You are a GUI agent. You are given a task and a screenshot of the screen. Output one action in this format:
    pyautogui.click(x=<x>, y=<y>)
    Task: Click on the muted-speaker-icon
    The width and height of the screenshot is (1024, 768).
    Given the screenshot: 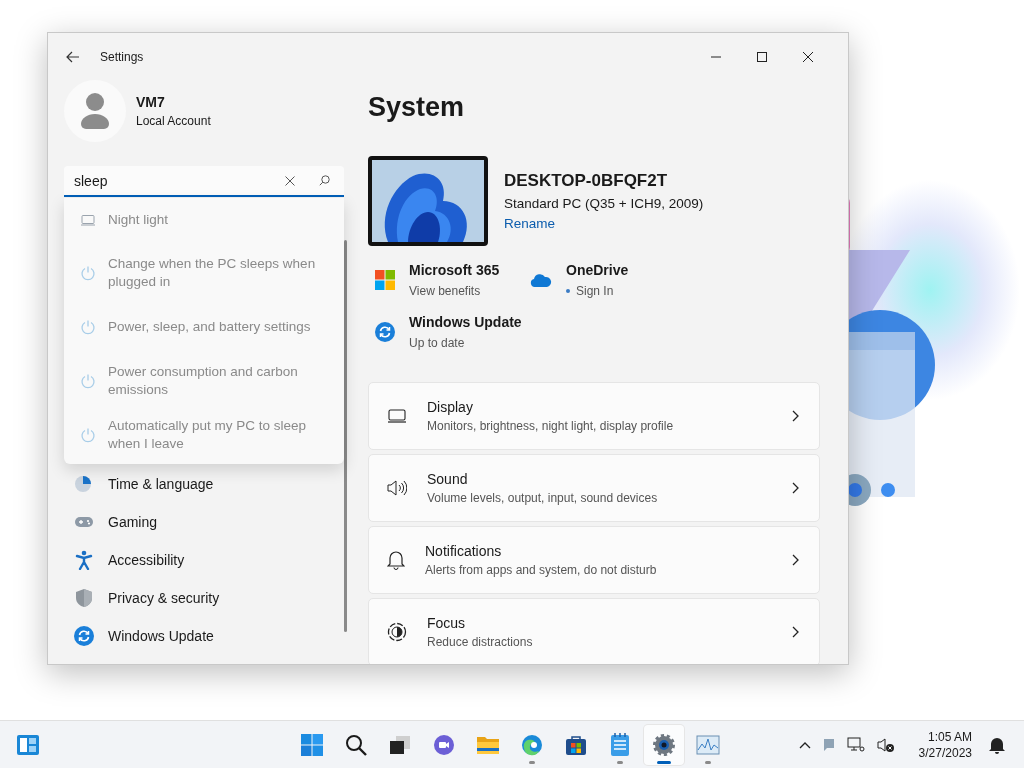 What is the action you would take?
    pyautogui.click(x=885, y=744)
    